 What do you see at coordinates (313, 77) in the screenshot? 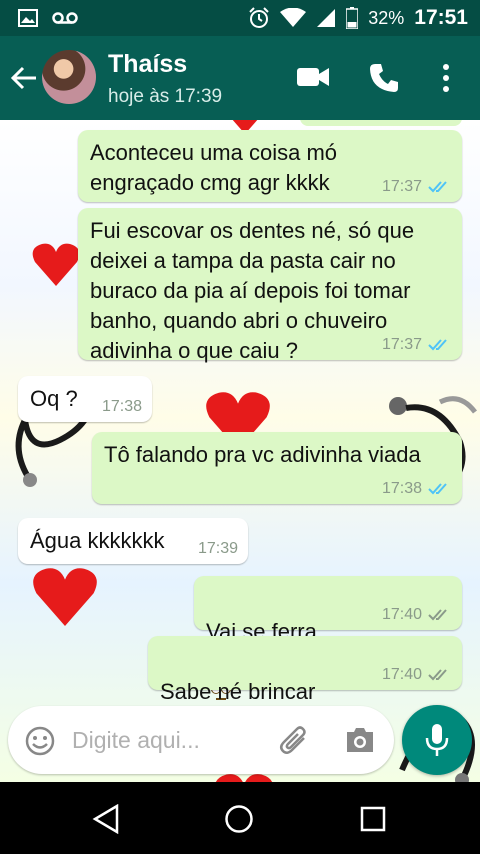
I see `video-call-icon` at bounding box center [313, 77].